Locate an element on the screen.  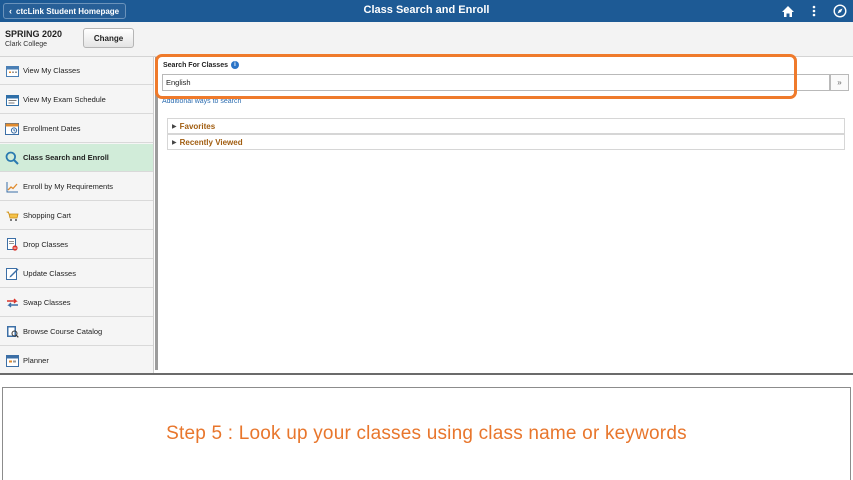
shopping-cart-icon is located at coordinates (12, 216).